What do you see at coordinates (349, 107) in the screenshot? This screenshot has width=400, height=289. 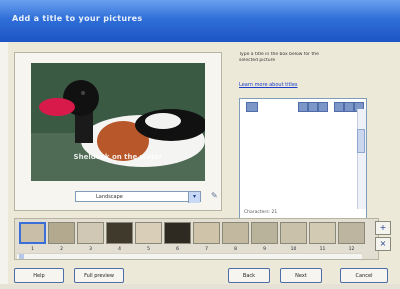 I see `align-center-icon` at bounding box center [349, 107].